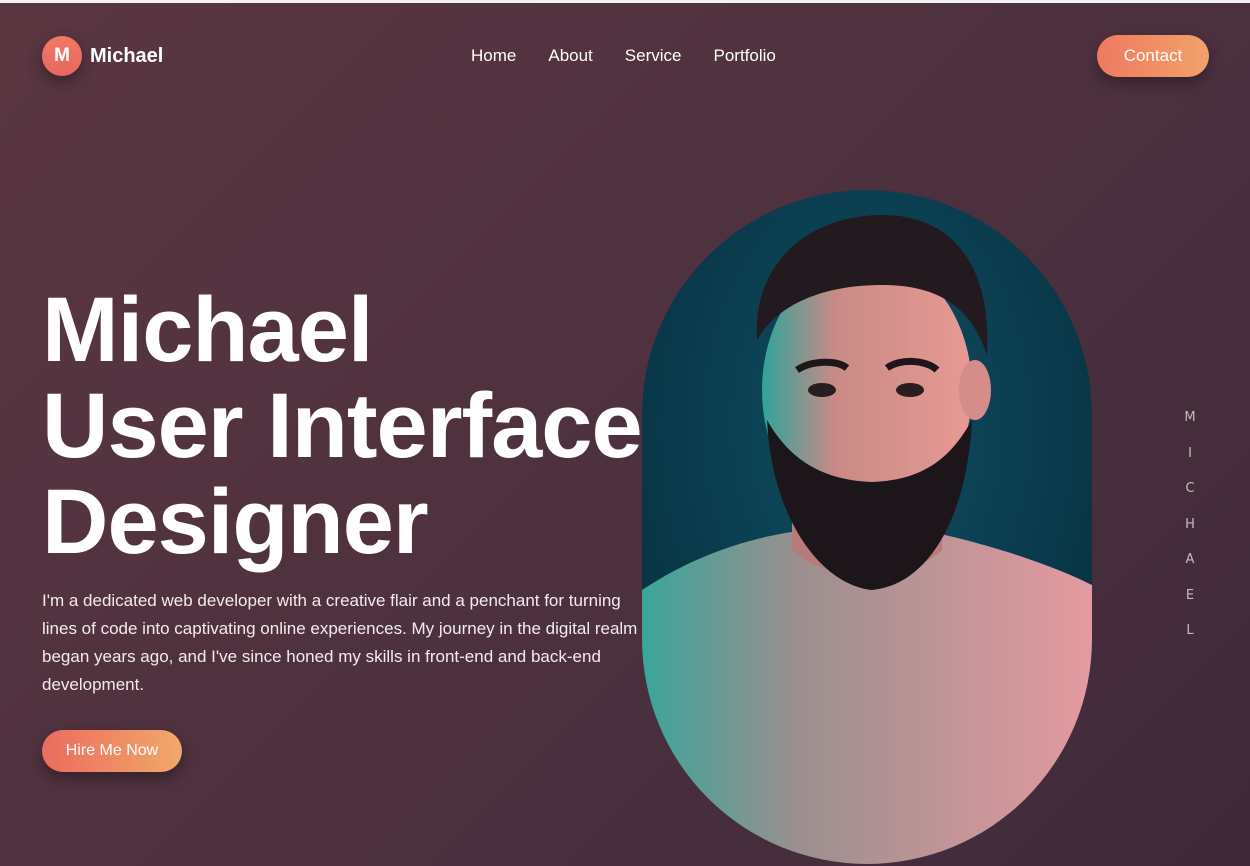 Image resolution: width=1250 pixels, height=866 pixels. I want to click on hire-me-button: Hire Me Now, so click(112, 751).